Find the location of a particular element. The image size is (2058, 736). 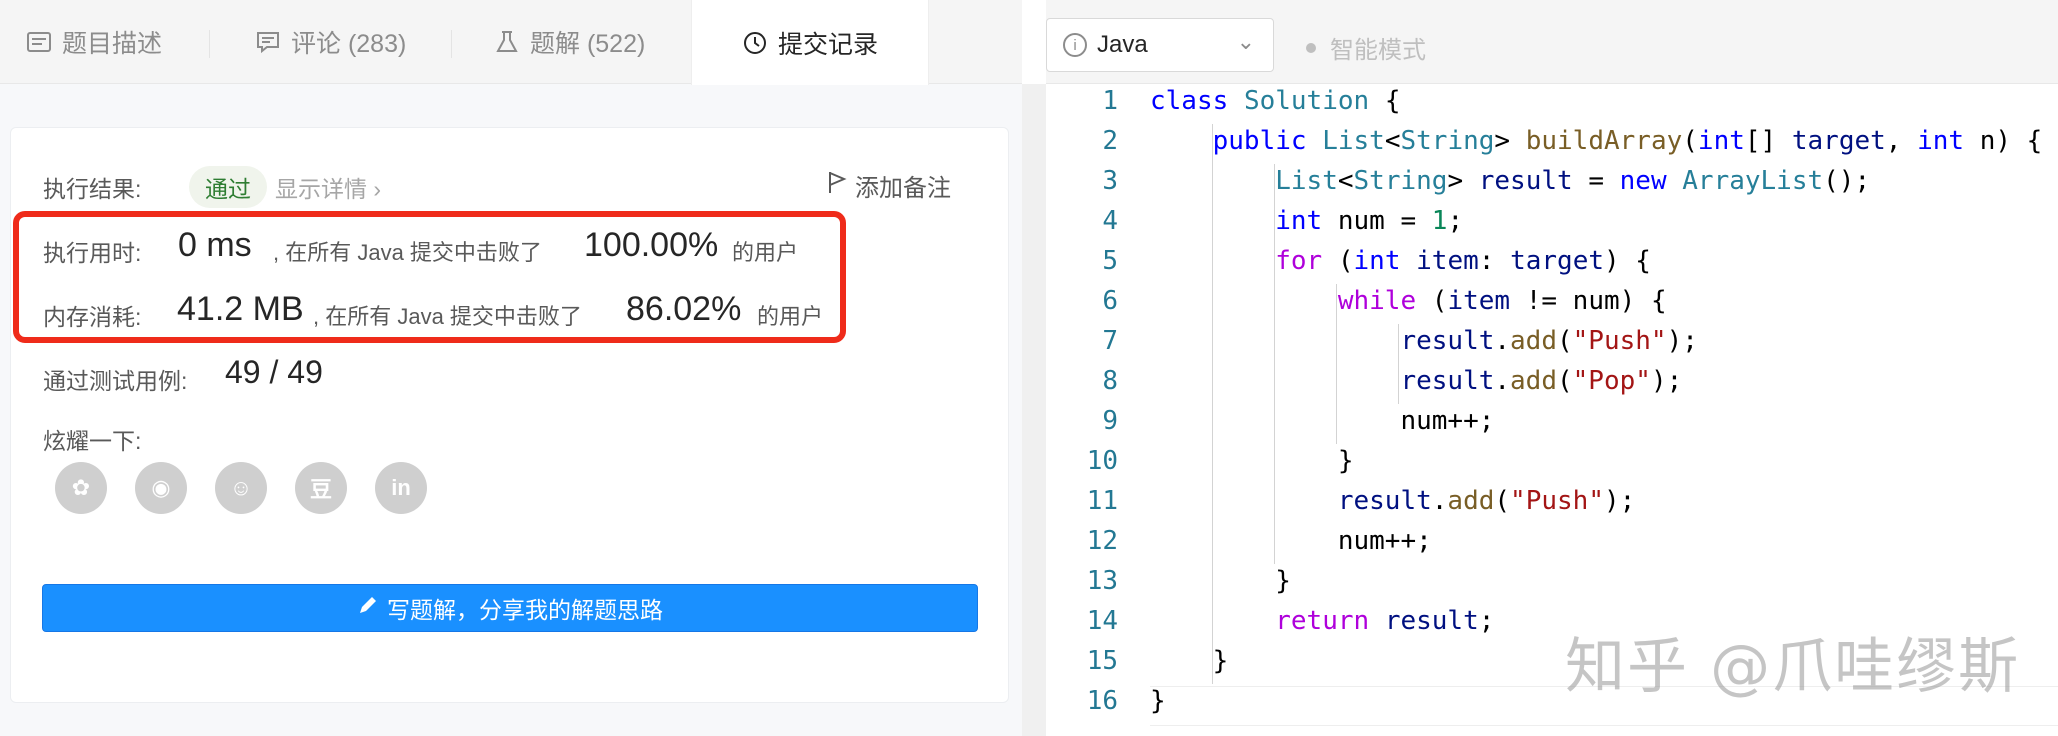

line-number: 2 is located at coordinates (1110, 141).